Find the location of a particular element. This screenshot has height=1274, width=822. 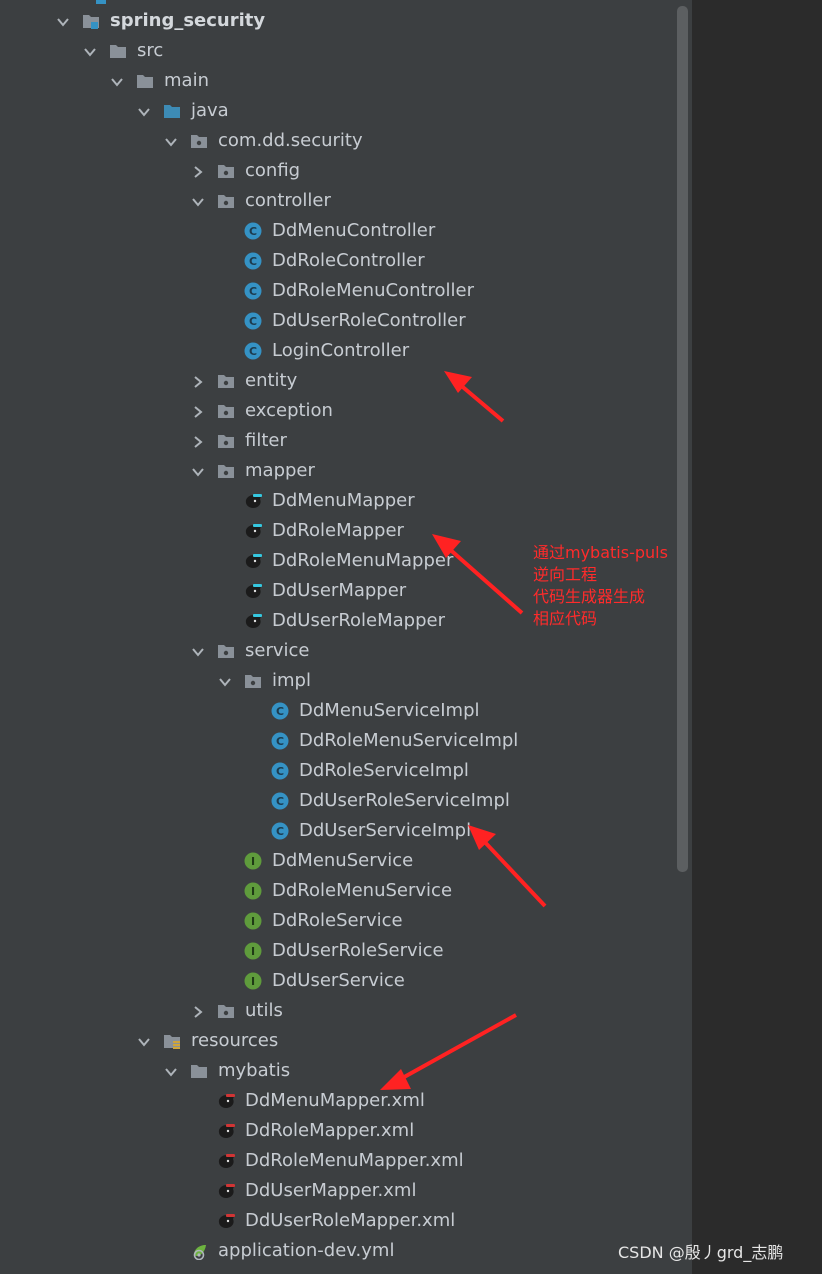

tree-node-dduserroleserviceimpl: C DdUserRoleServiceImpl is located at coordinates (338, 801).